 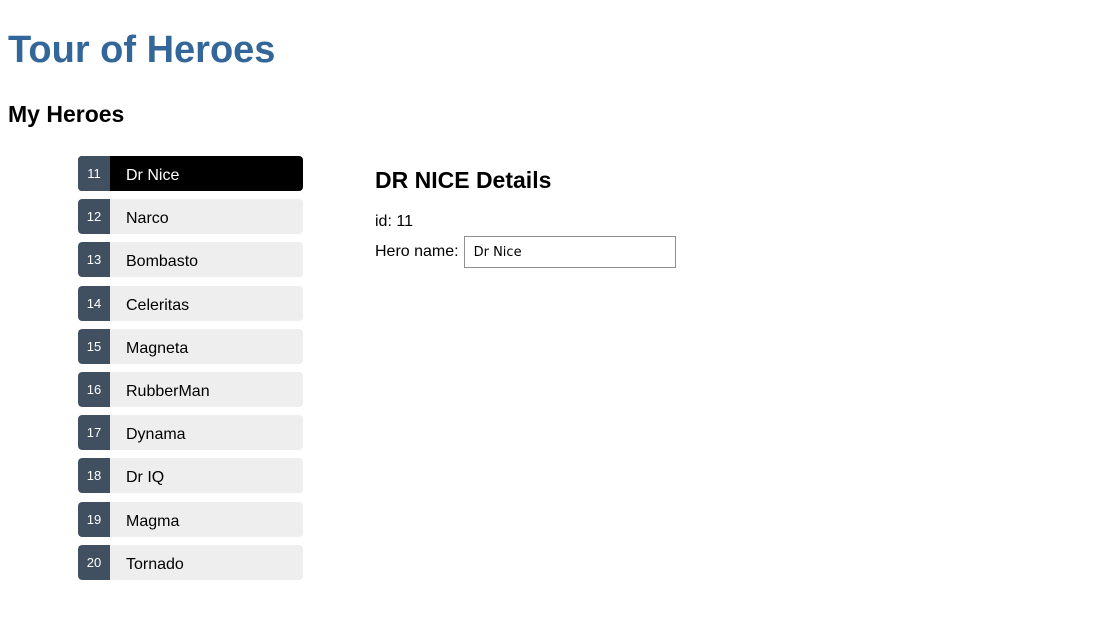 What do you see at coordinates (66, 114) in the screenshot?
I see `heroes-section-title: My Heroes` at bounding box center [66, 114].